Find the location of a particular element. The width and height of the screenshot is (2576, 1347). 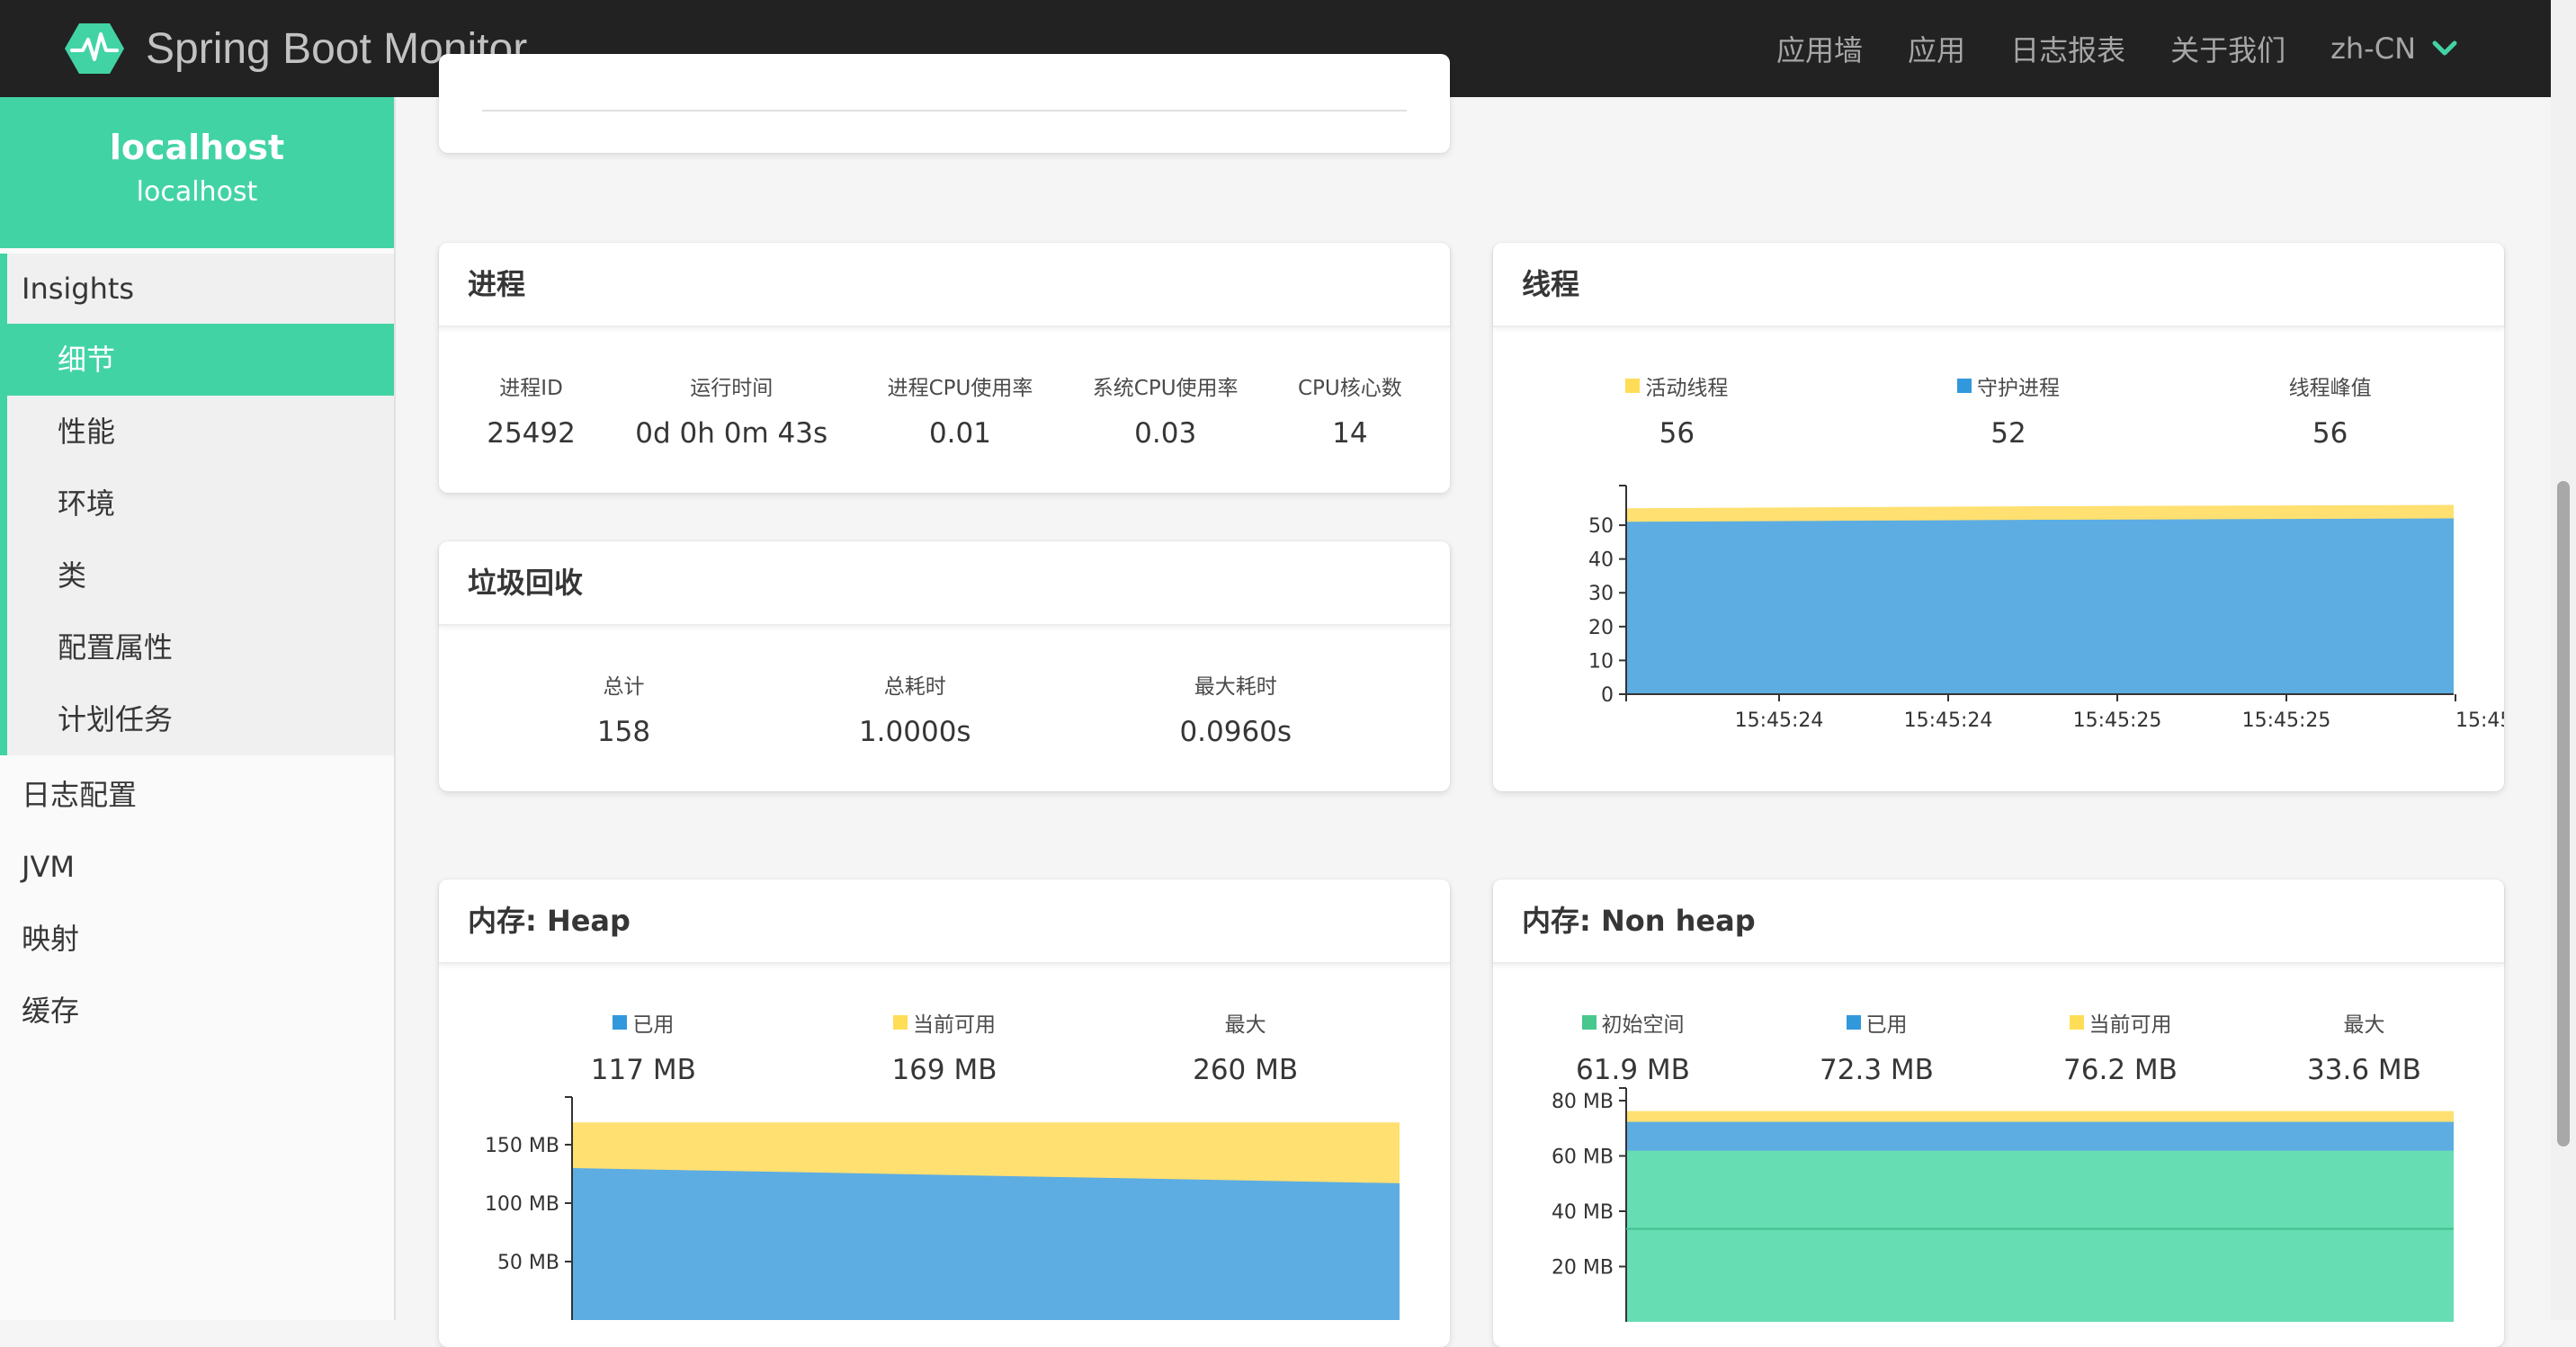

stat-value: 56 is located at coordinates (1677, 433).